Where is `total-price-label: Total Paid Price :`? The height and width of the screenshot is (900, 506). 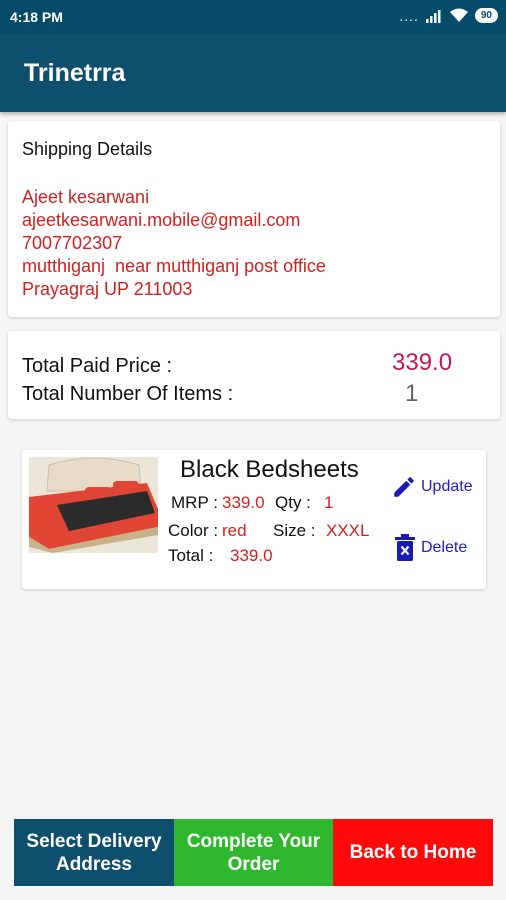
total-price-label: Total Paid Price : is located at coordinates (97, 366).